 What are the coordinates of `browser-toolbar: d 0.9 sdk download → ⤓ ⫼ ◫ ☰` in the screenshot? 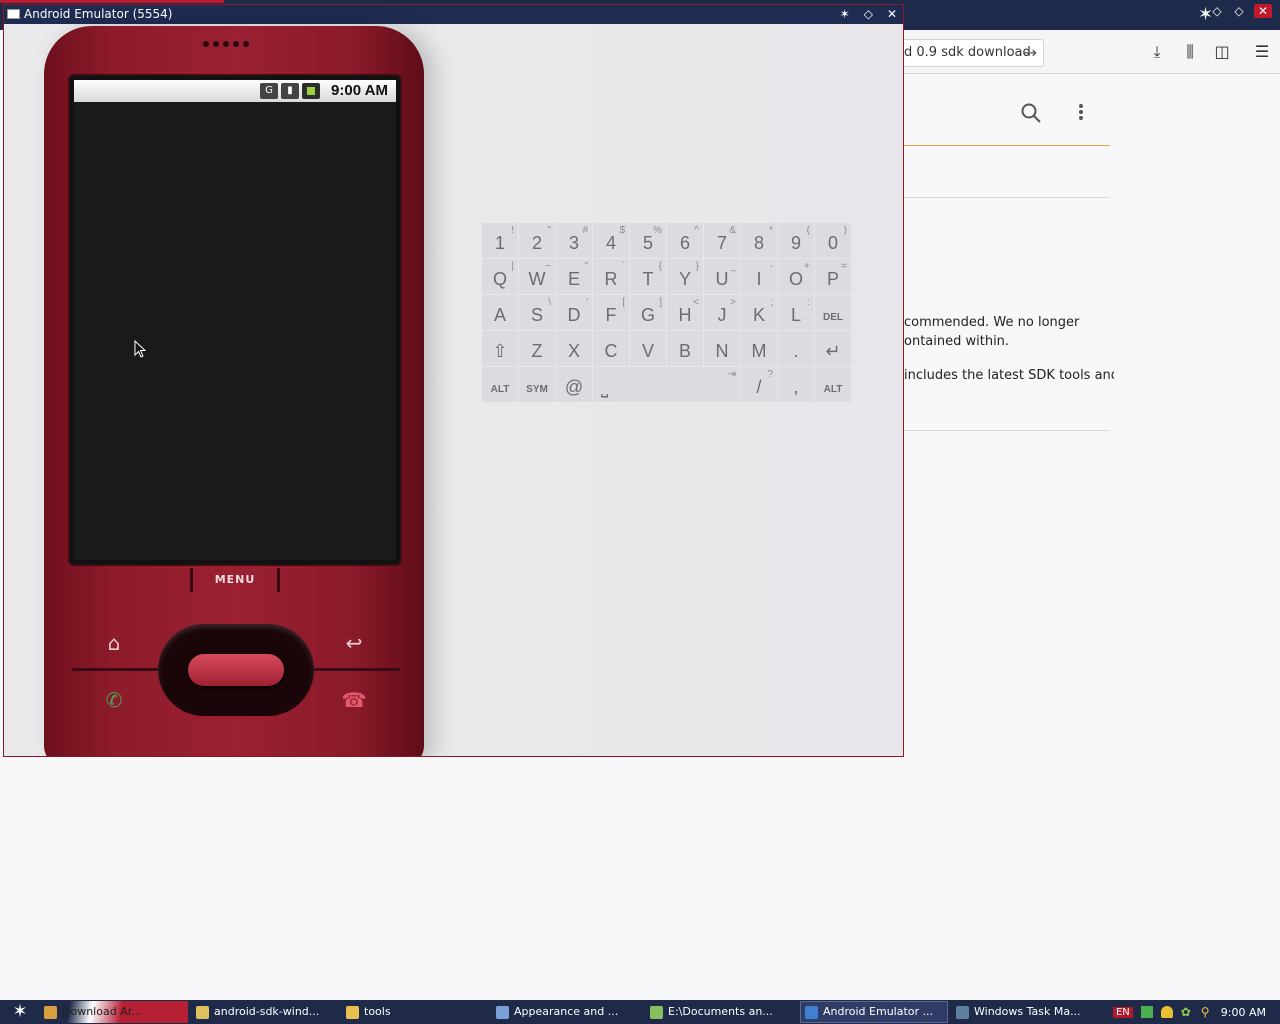 It's located at (1092, 52).